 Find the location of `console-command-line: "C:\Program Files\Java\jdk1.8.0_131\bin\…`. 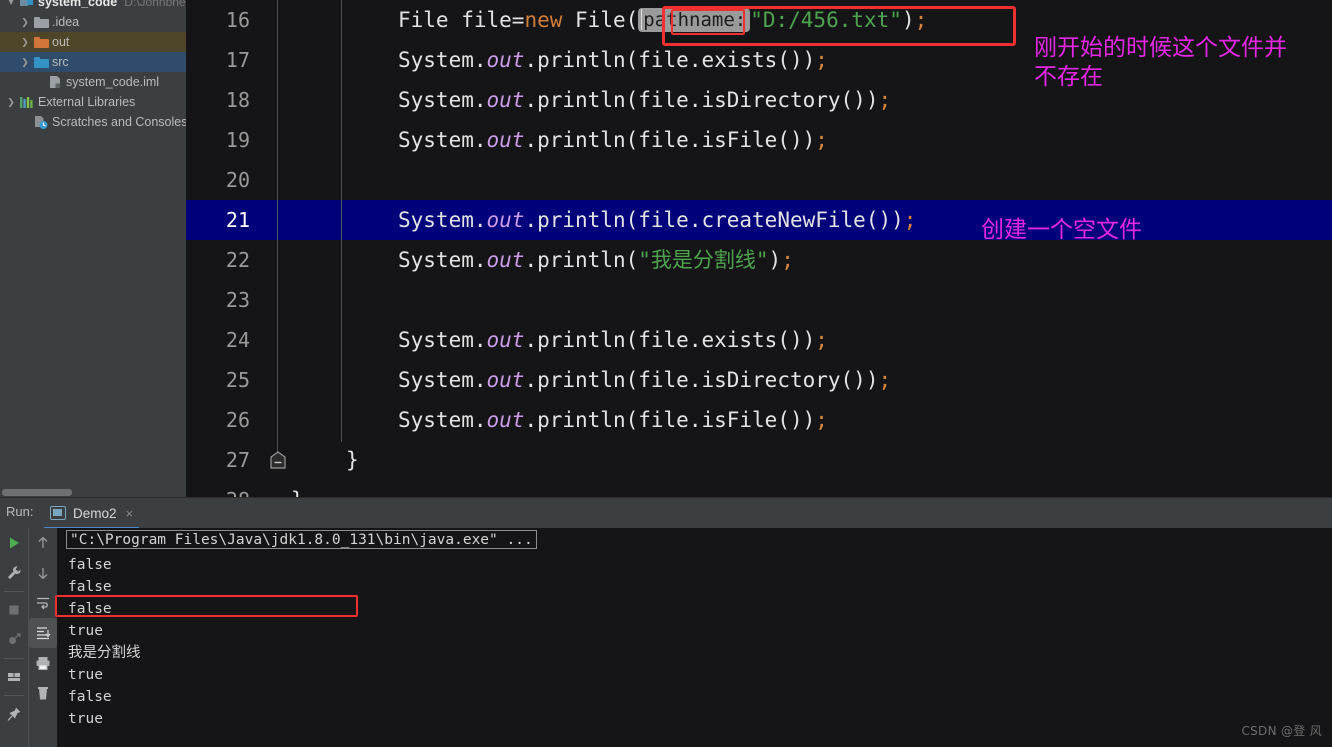

console-command-line: "C:\Program Files\Java\jdk1.8.0_131\bin\… is located at coordinates (301, 539).